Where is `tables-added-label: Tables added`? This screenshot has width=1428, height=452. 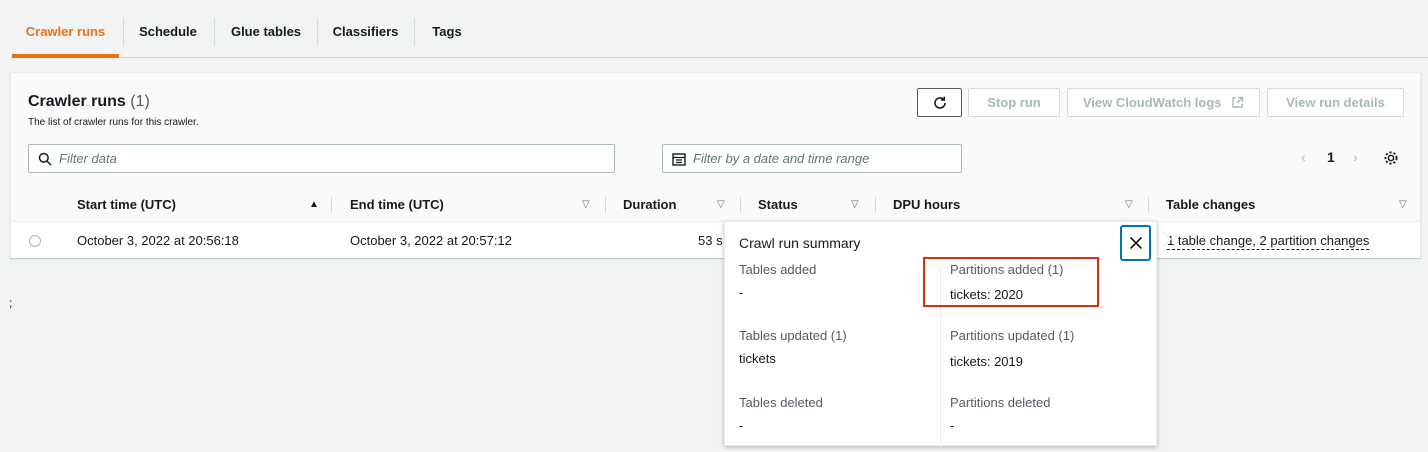 tables-added-label: Tables added is located at coordinates (778, 269).